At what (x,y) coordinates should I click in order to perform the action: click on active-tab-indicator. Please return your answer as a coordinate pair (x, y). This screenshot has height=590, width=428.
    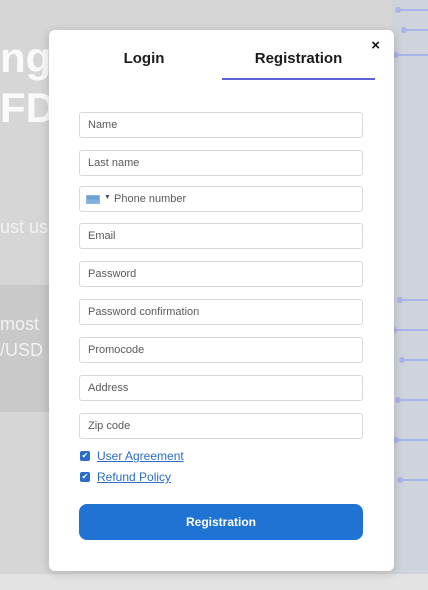
    Looking at the image, I should click on (298, 79).